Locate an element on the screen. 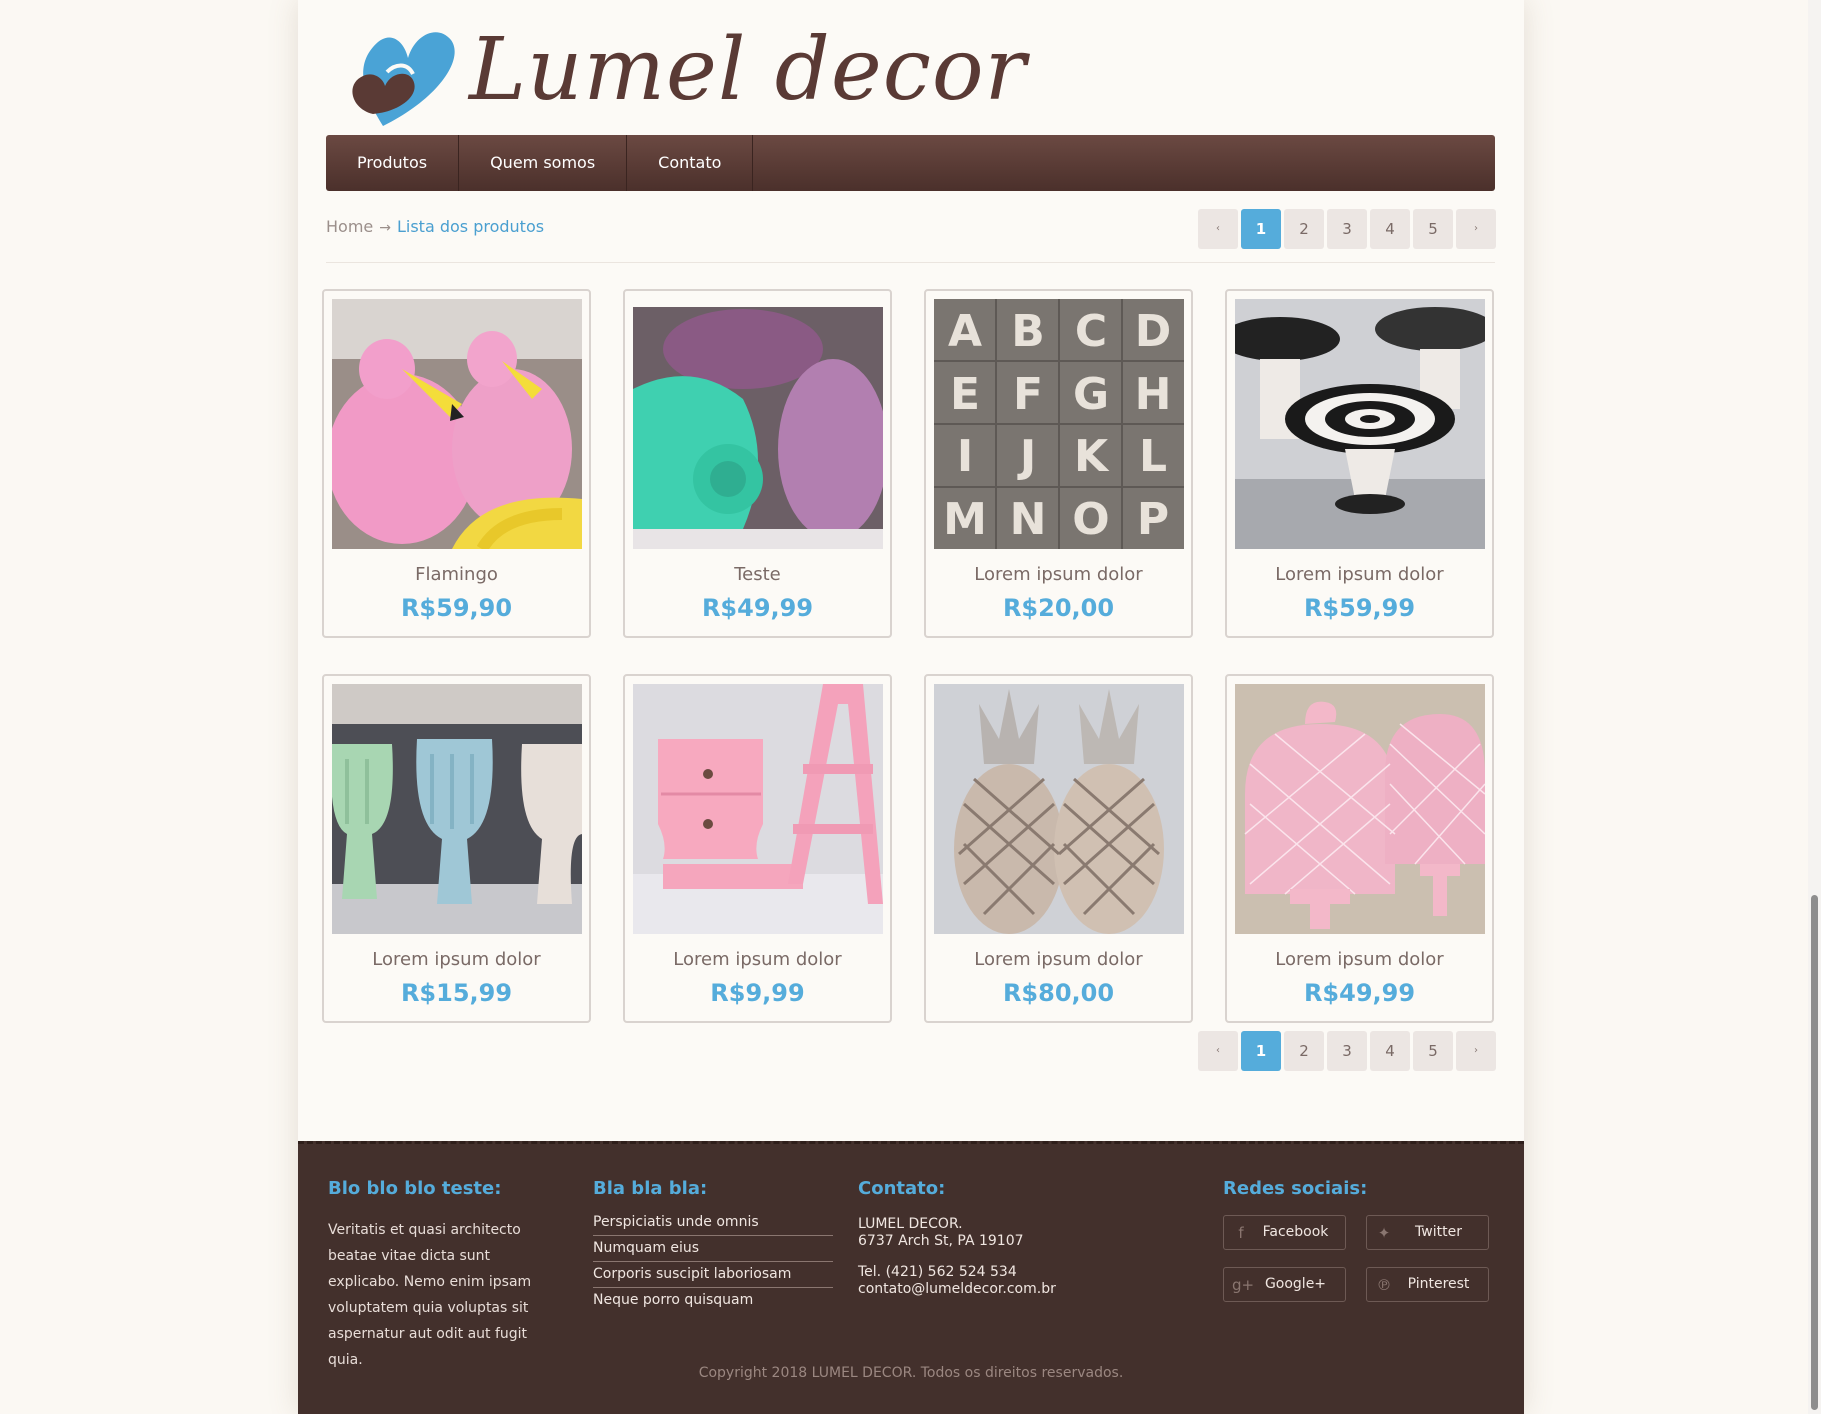 Image resolution: width=1821 pixels, height=1414 pixels. product-name: Teste is located at coordinates (757, 574).